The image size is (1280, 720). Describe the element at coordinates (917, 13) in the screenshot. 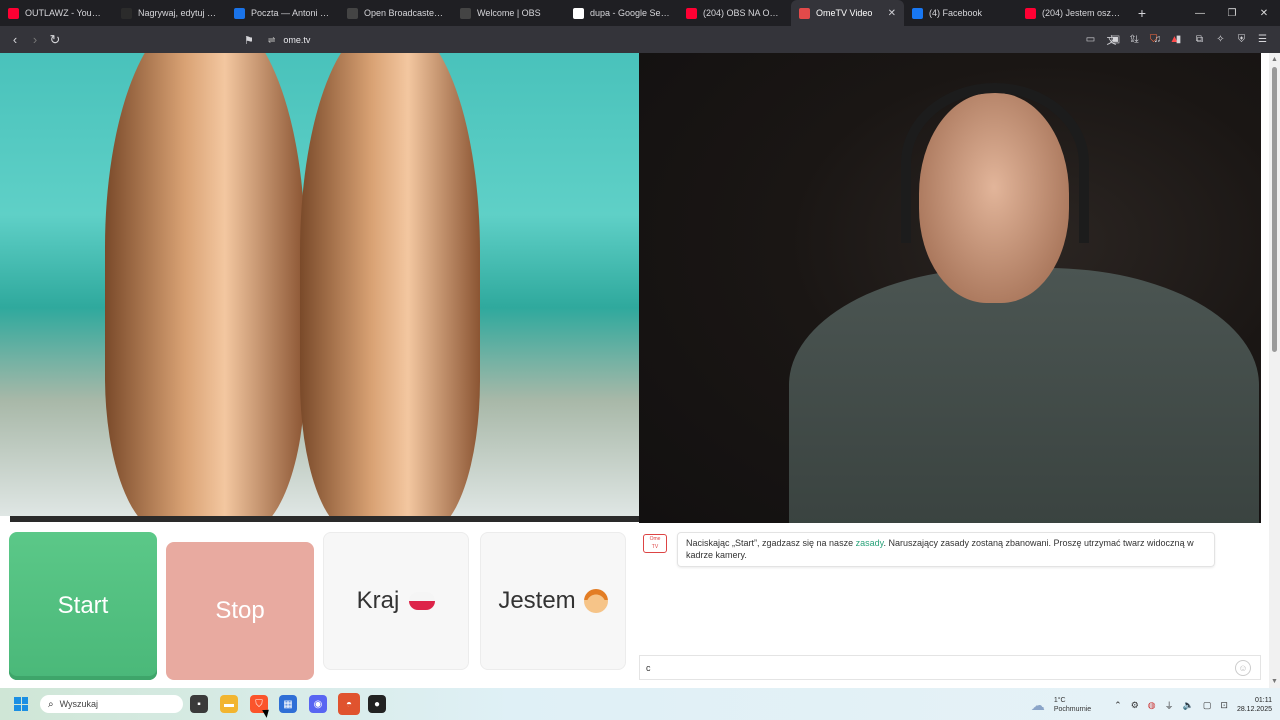

I see `facebook-icon` at that location.